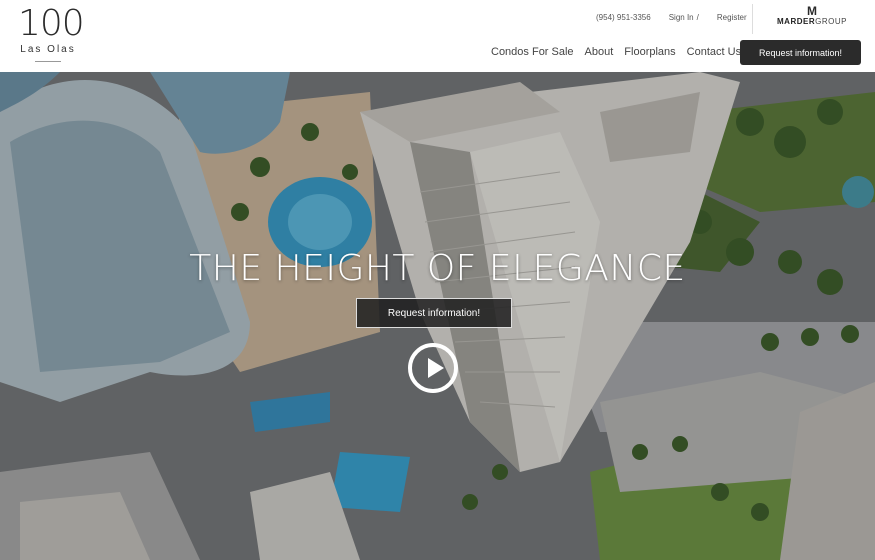 The width and height of the screenshot is (875, 560). I want to click on nav-item-contact-us: Contact Us, so click(714, 52).